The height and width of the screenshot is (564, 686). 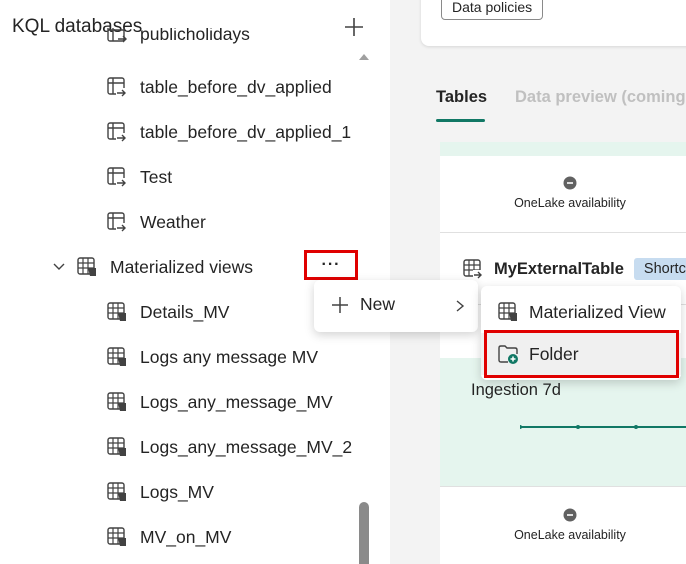 I want to click on tab-data-preview: Data preview (coming, so click(x=600, y=97).